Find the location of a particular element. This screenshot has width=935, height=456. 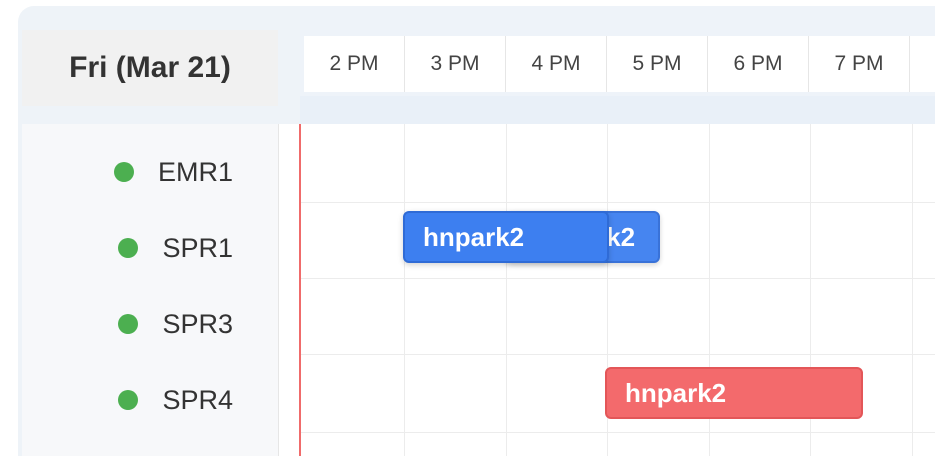

resource-row-spr4: SPR4 is located at coordinates (150, 400).